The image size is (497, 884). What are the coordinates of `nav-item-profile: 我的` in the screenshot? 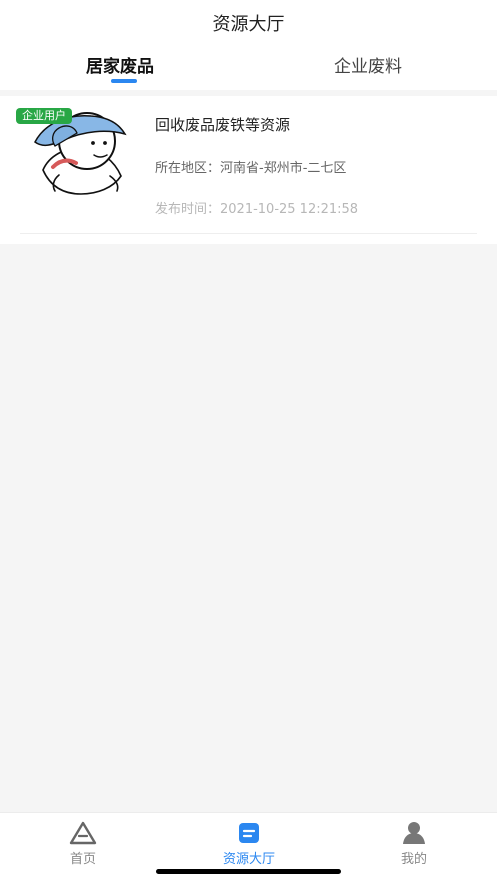 It's located at (414, 846).